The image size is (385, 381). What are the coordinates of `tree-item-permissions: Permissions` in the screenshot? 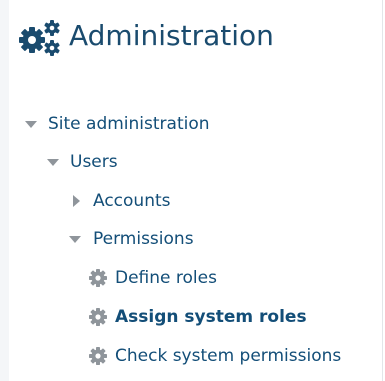 It's located at (131, 239).